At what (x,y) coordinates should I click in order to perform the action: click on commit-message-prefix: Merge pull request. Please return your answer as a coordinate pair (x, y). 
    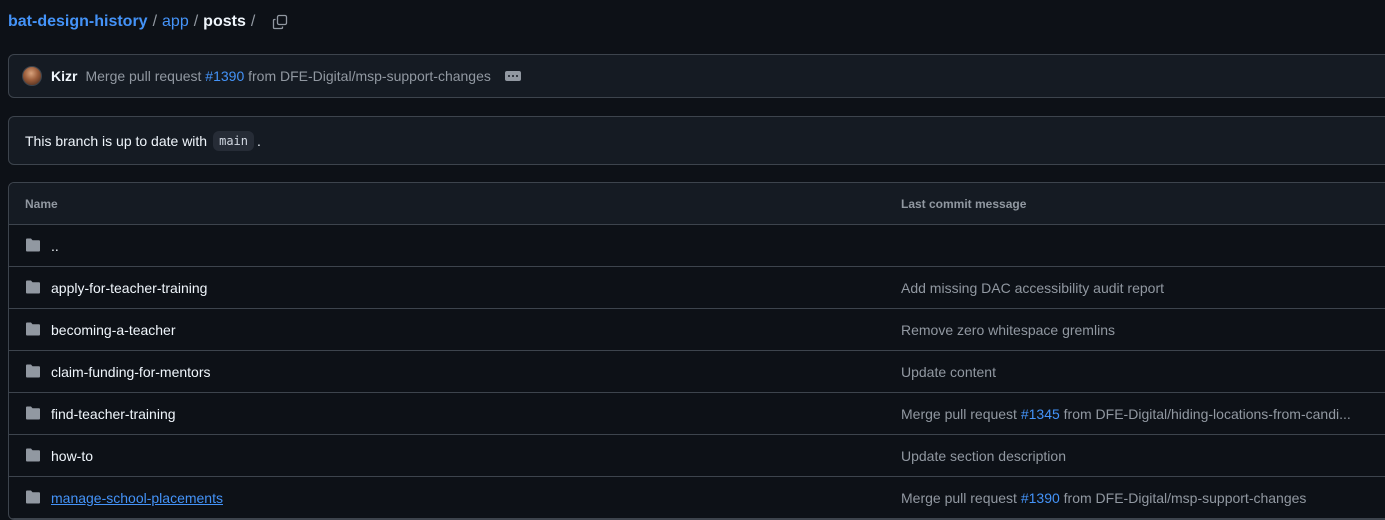
    Looking at the image, I should click on (145, 76).